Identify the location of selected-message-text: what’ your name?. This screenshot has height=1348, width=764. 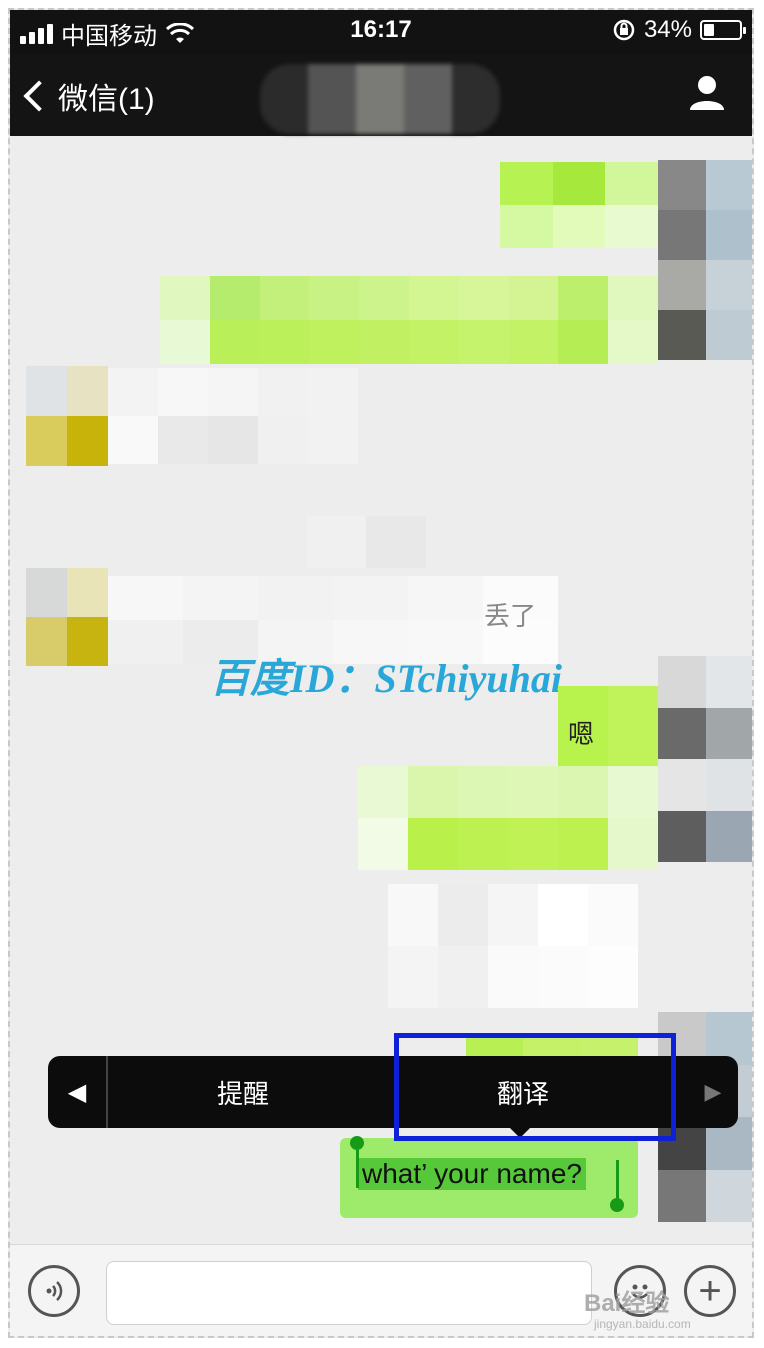
(472, 1174).